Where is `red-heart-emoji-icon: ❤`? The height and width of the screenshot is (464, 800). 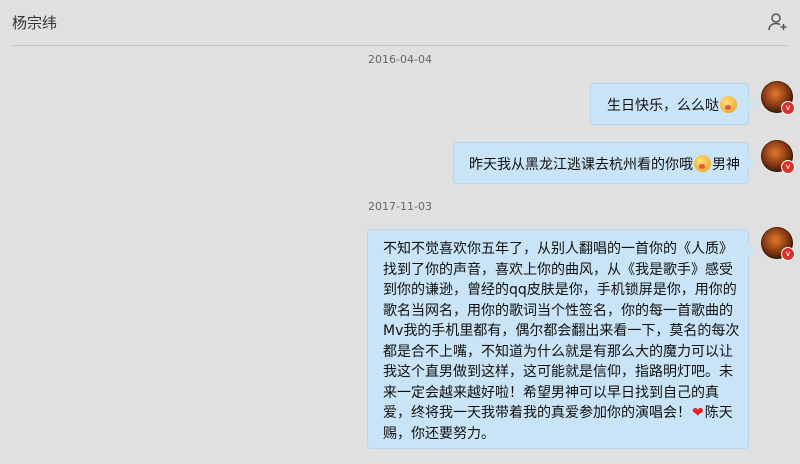
red-heart-emoji-icon: ❤ is located at coordinates (698, 413).